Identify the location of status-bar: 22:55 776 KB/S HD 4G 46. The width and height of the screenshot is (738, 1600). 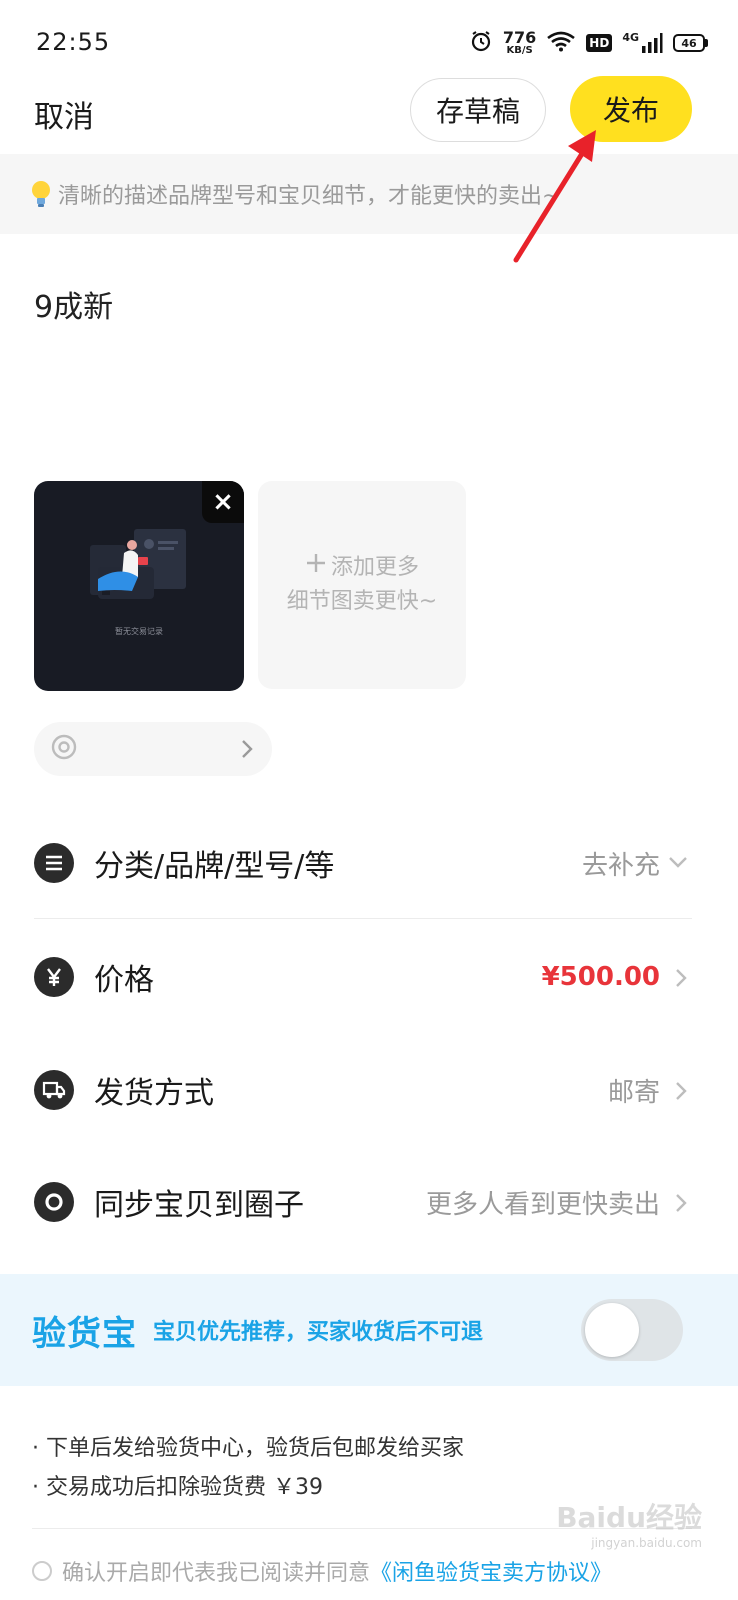
(369, 38).